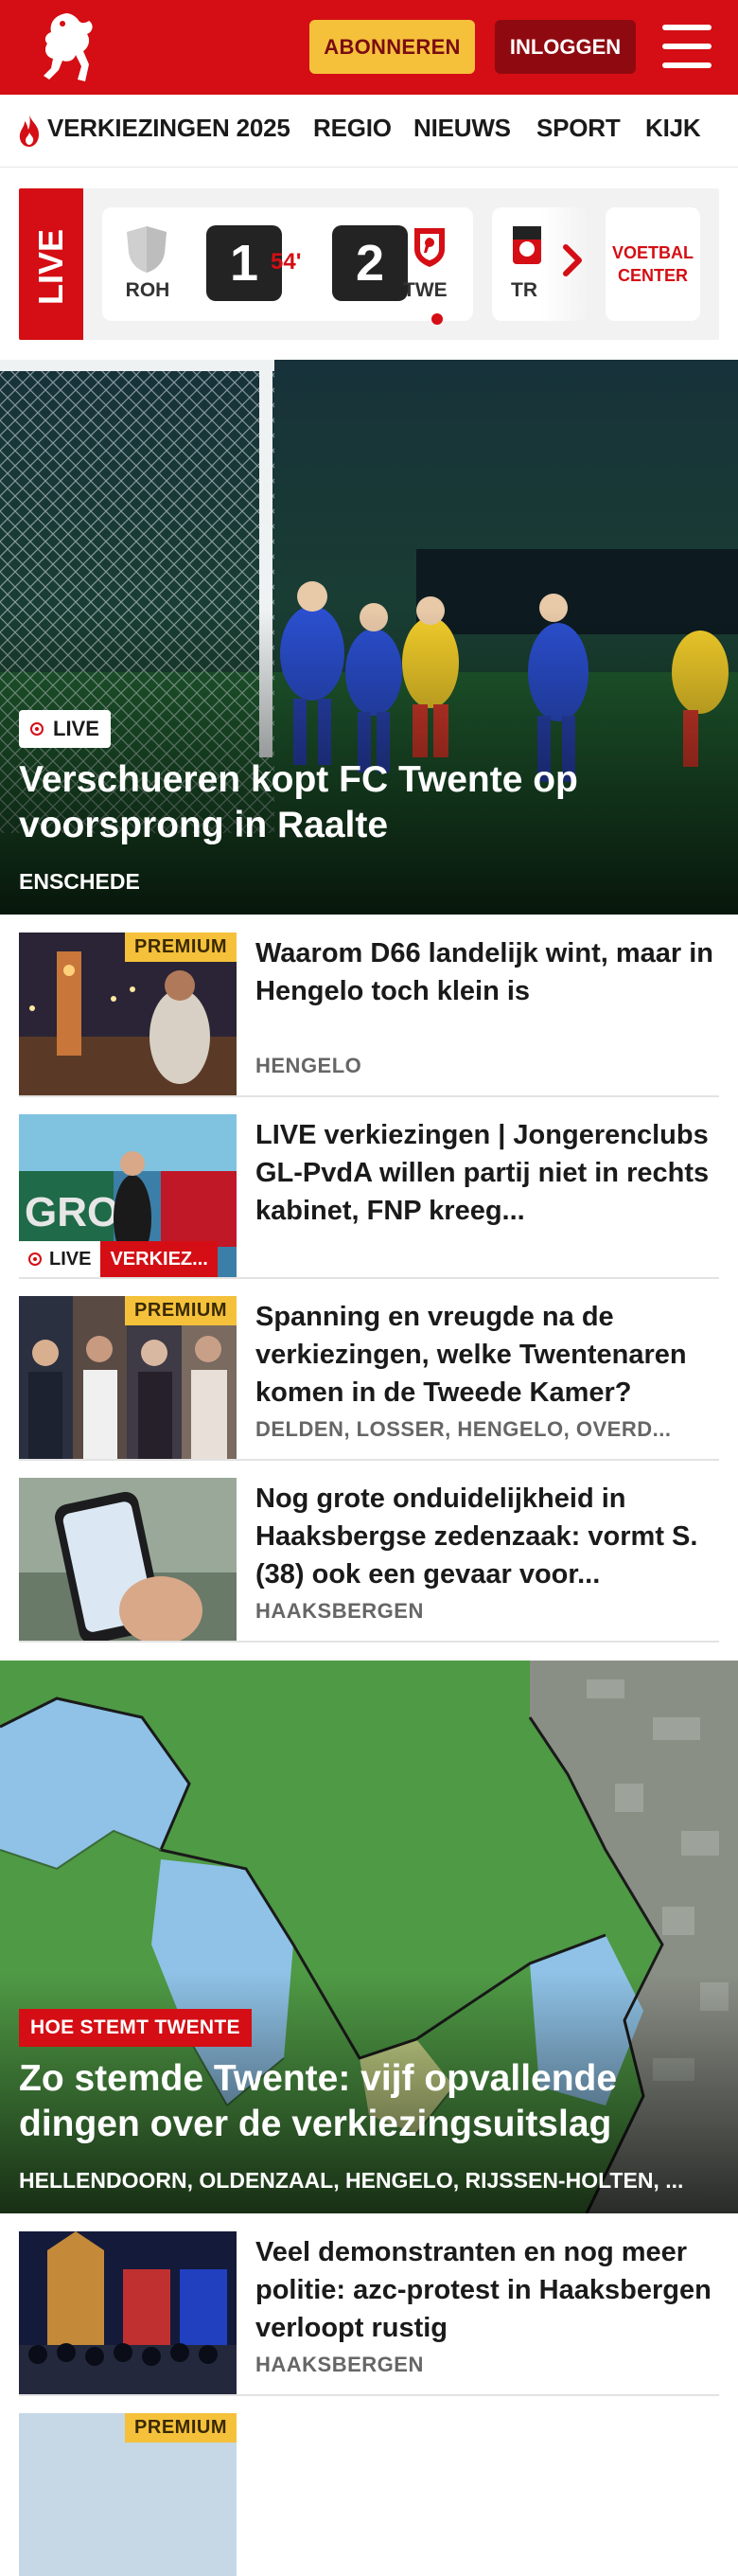 This screenshot has width=738, height=2576. I want to click on menu-icon, so click(687, 47).